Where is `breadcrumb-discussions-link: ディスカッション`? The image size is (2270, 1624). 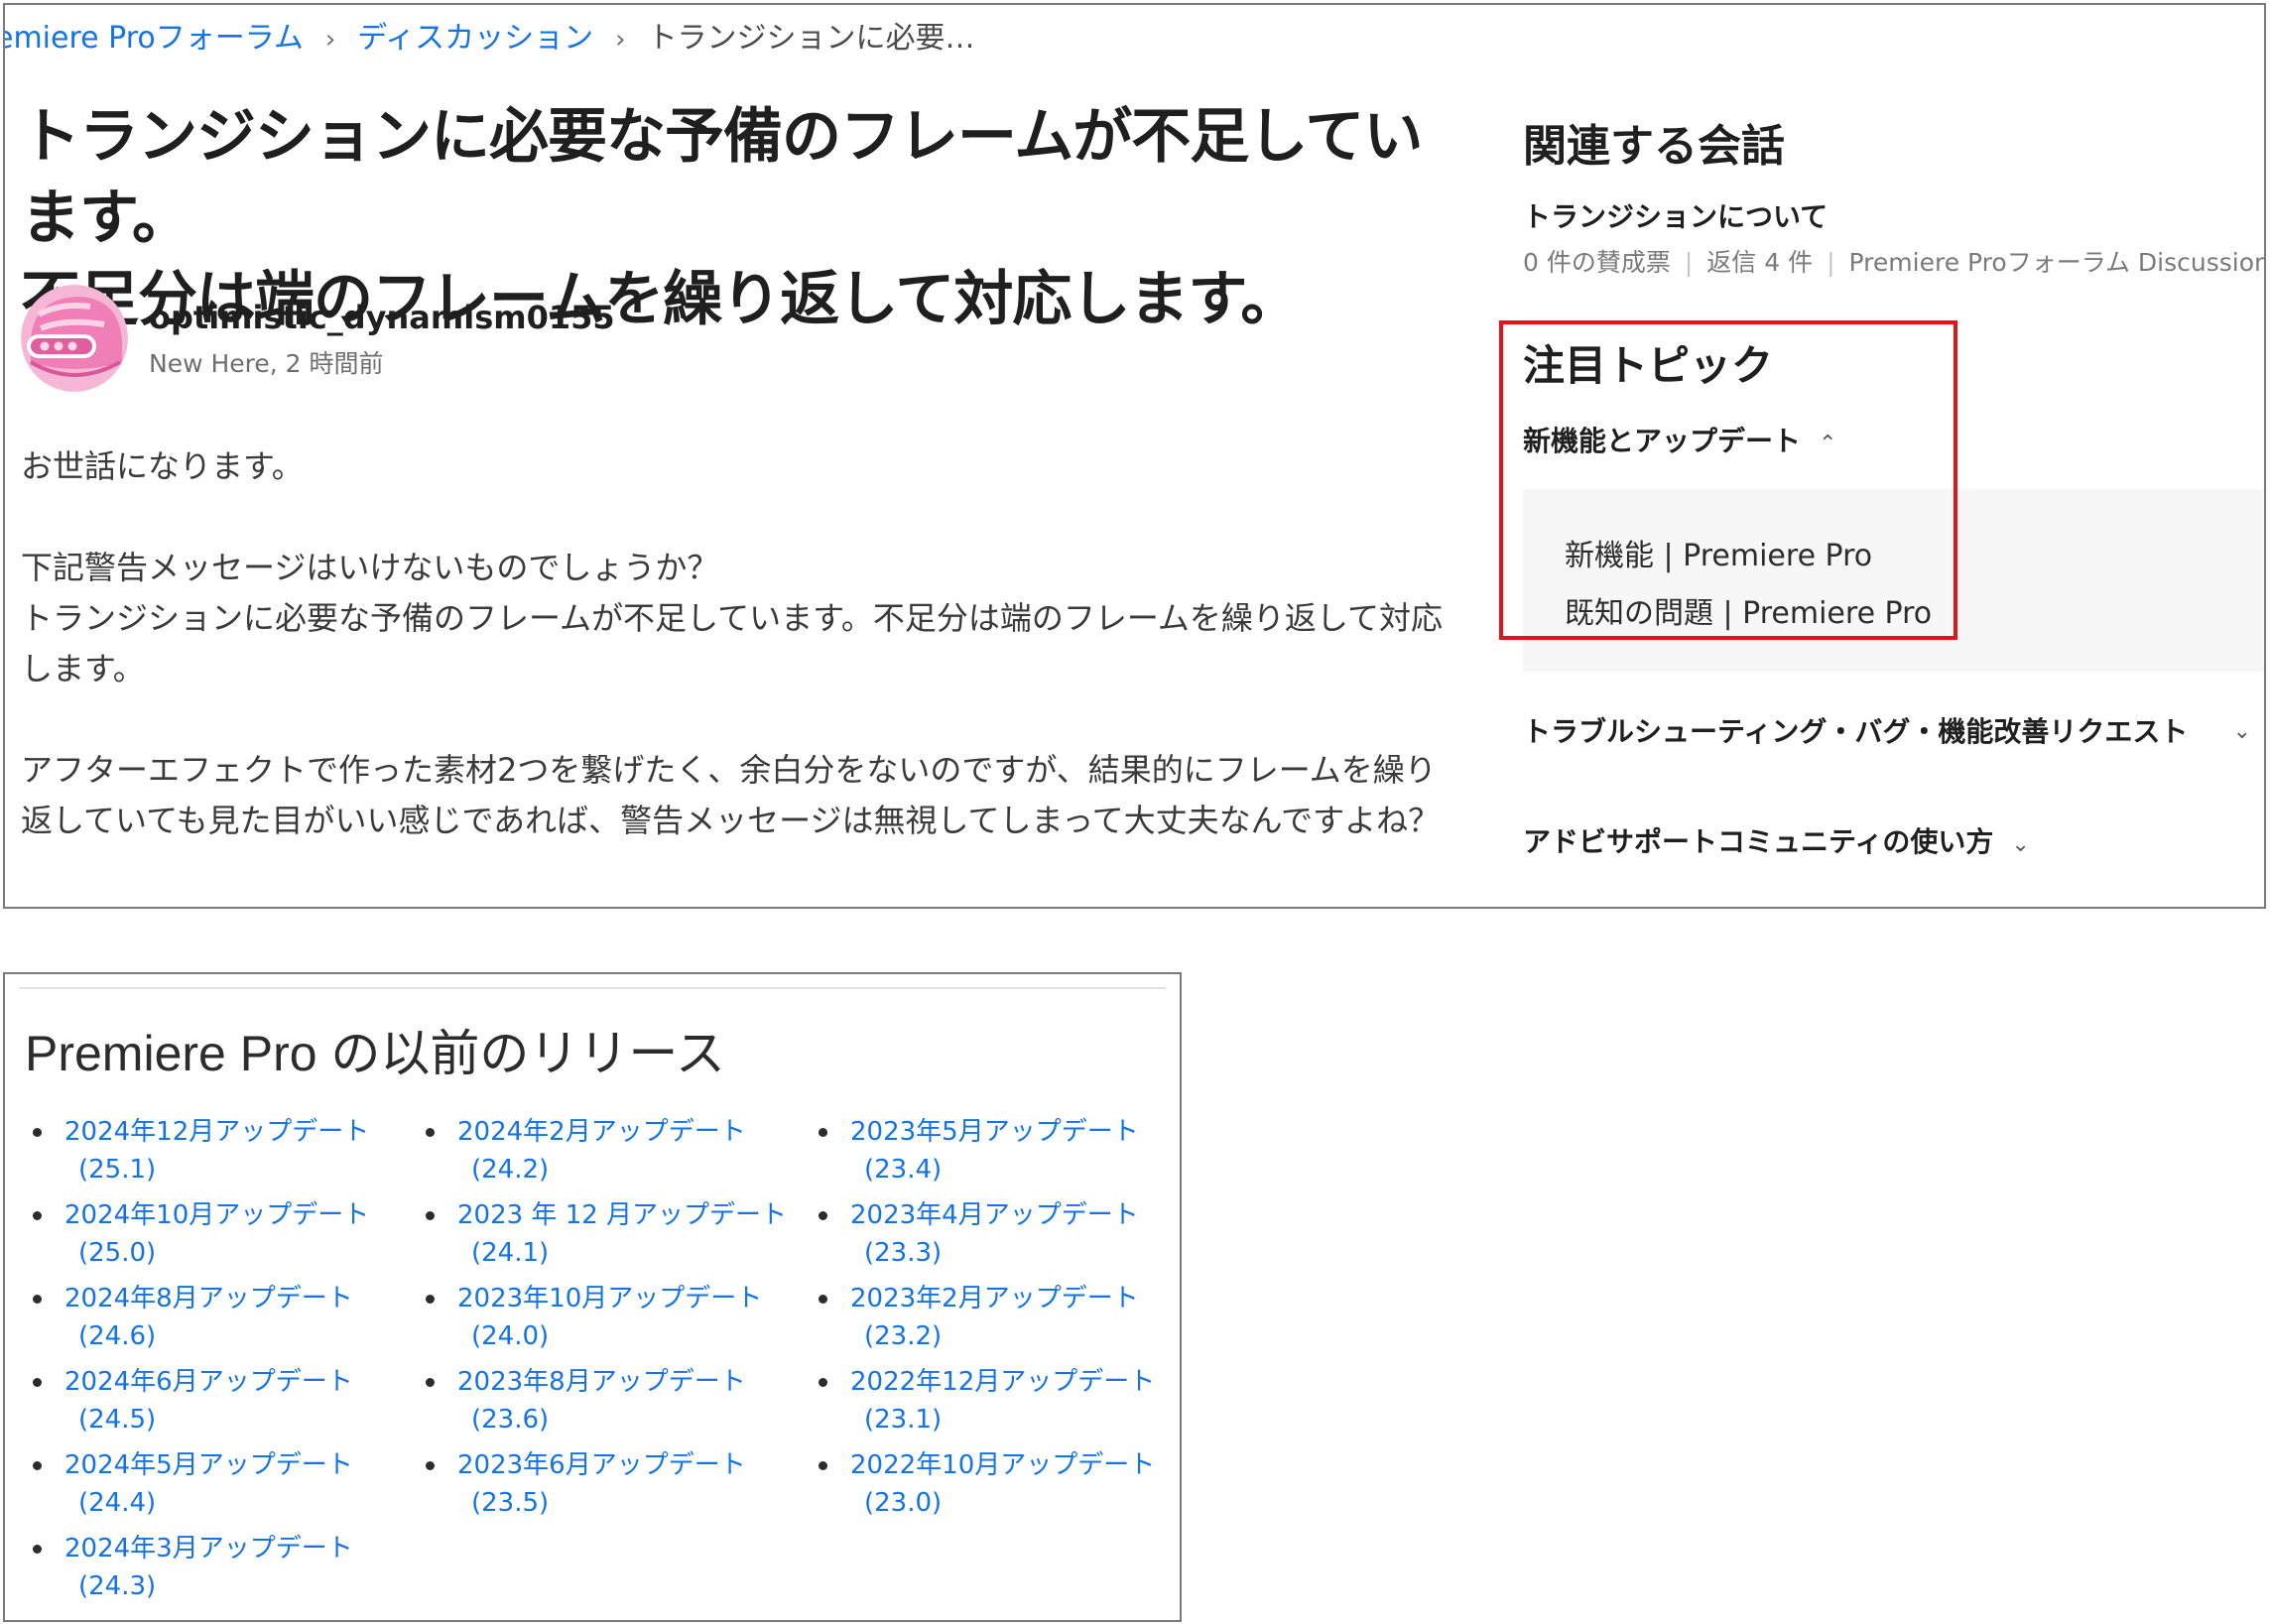 breadcrumb-discussions-link: ディスカッション is located at coordinates (475, 38).